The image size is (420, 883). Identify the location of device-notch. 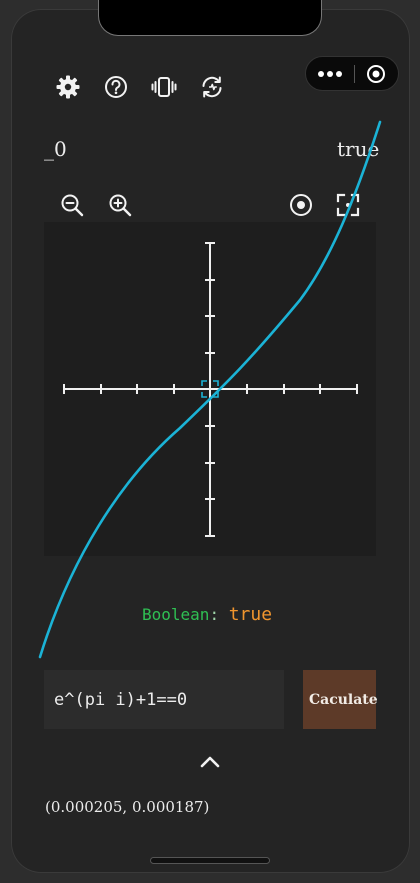
(210, 18).